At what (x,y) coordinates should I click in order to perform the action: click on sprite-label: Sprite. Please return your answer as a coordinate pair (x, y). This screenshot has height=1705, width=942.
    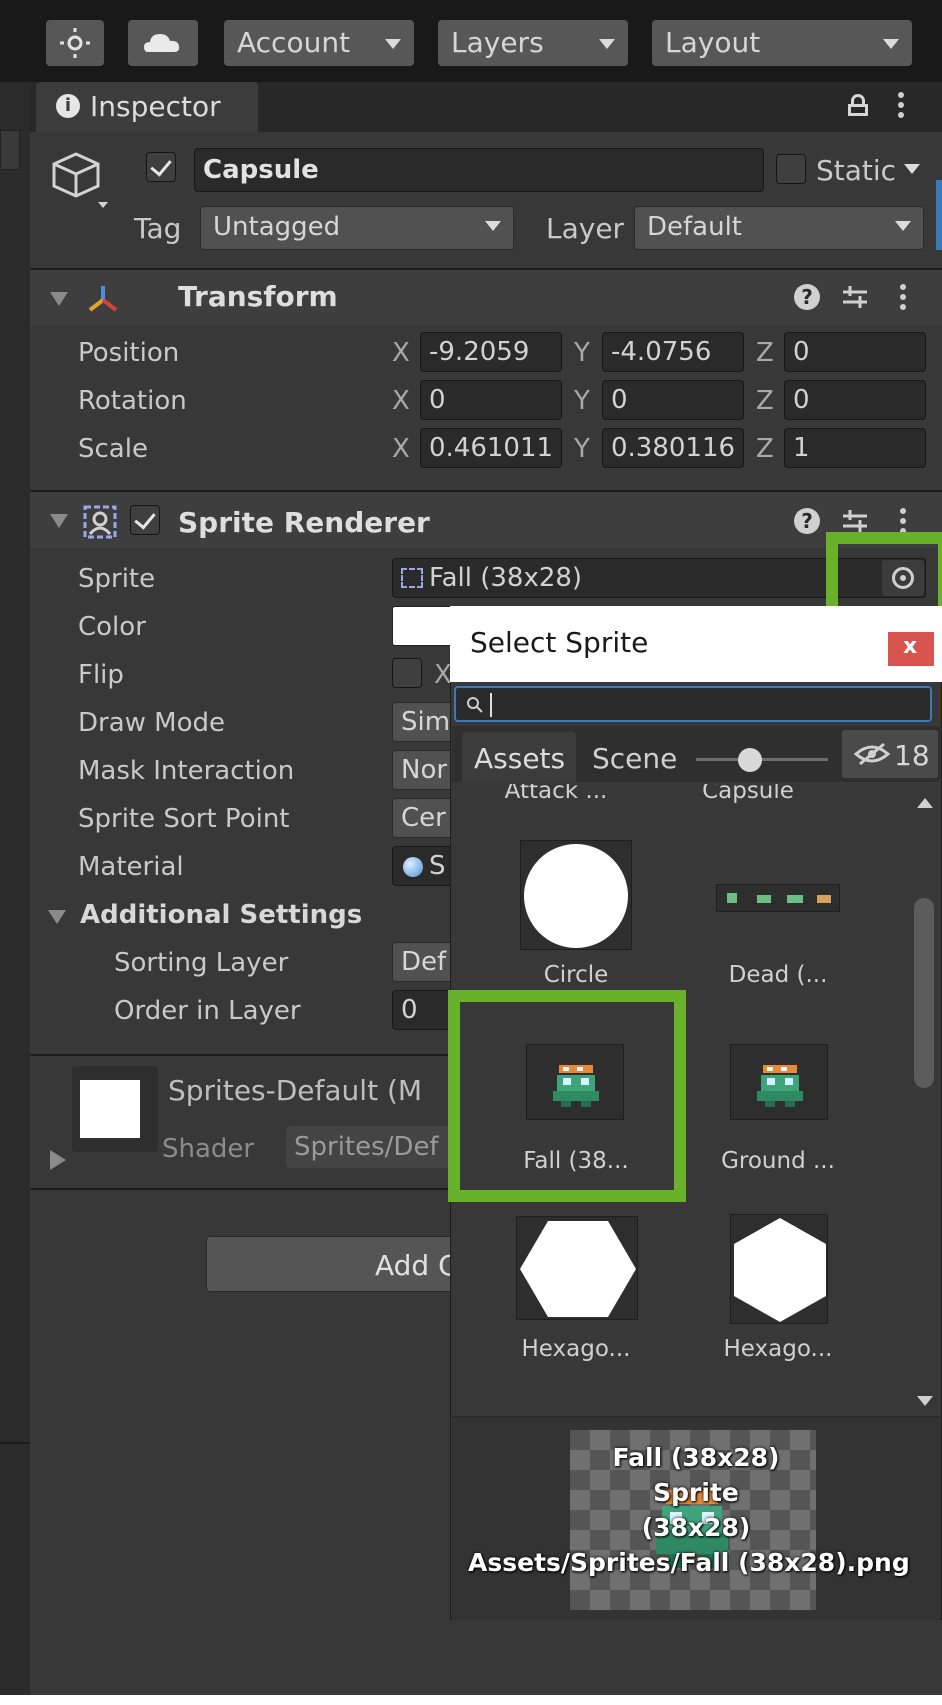
    Looking at the image, I should click on (117, 579).